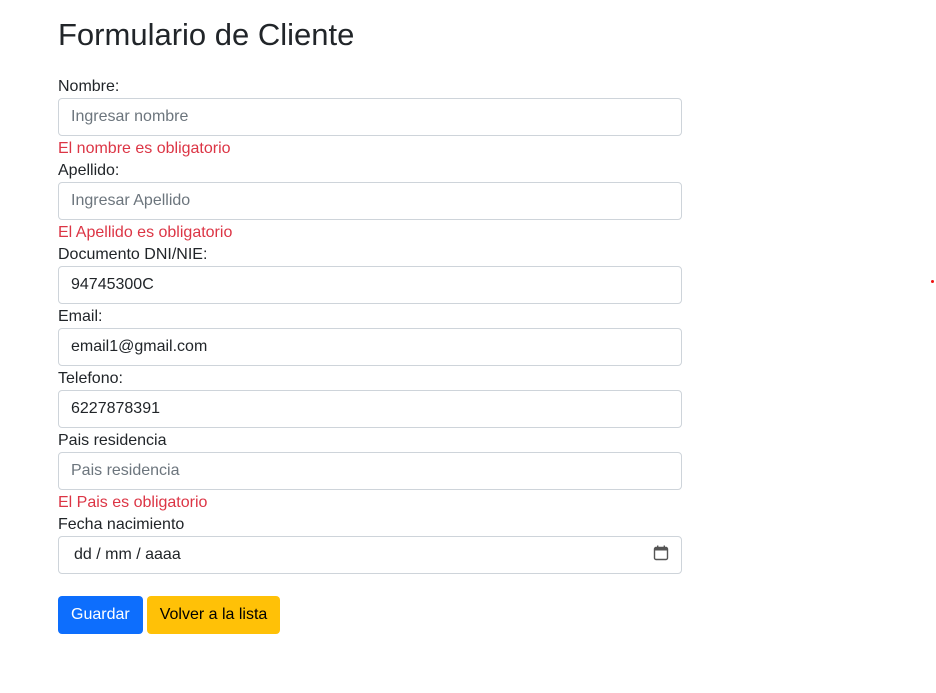 This screenshot has height=693, width=936. What do you see at coordinates (213, 615) in the screenshot?
I see `back-to-list-button: Volver a la lista` at bounding box center [213, 615].